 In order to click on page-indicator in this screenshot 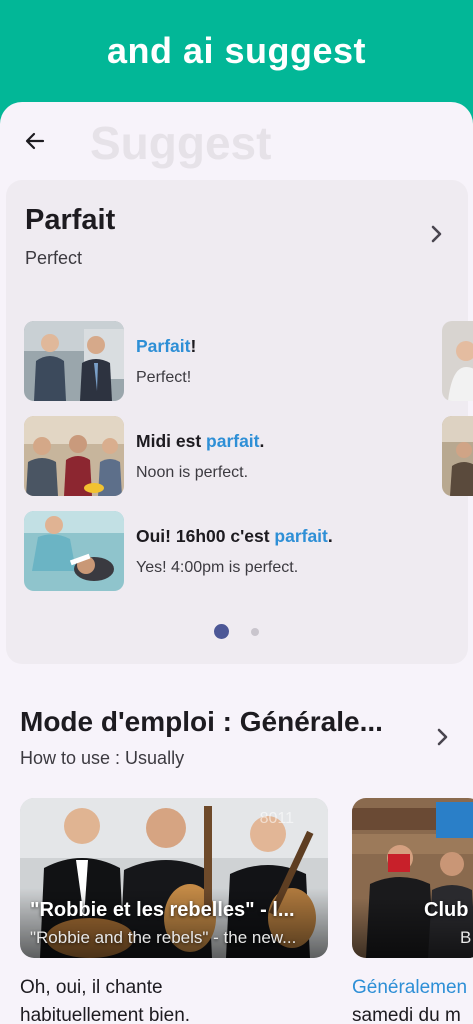, I will do `click(236, 631)`.